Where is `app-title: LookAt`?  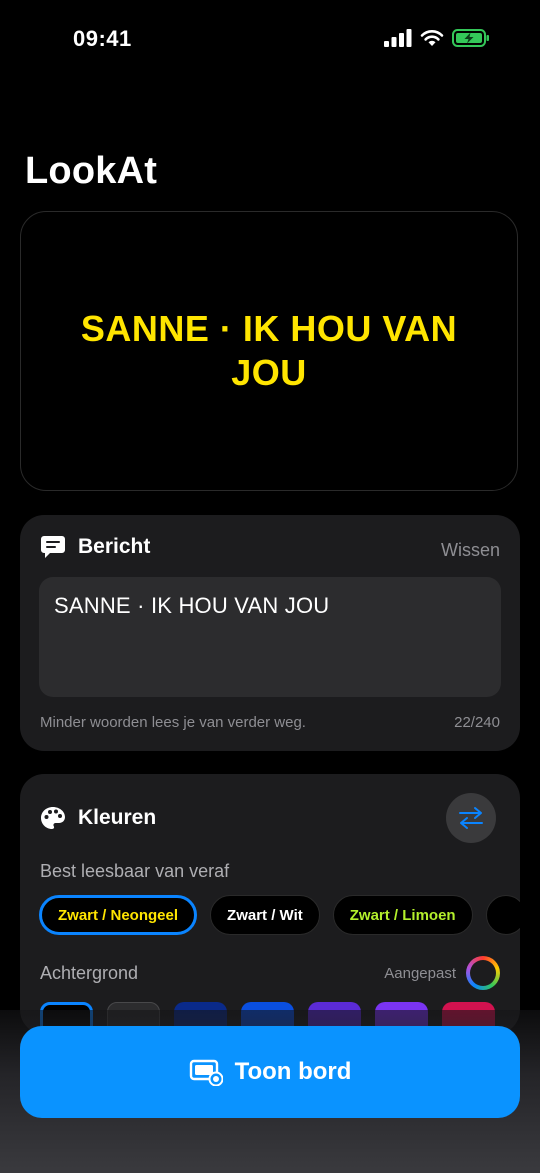 app-title: LookAt is located at coordinates (91, 171).